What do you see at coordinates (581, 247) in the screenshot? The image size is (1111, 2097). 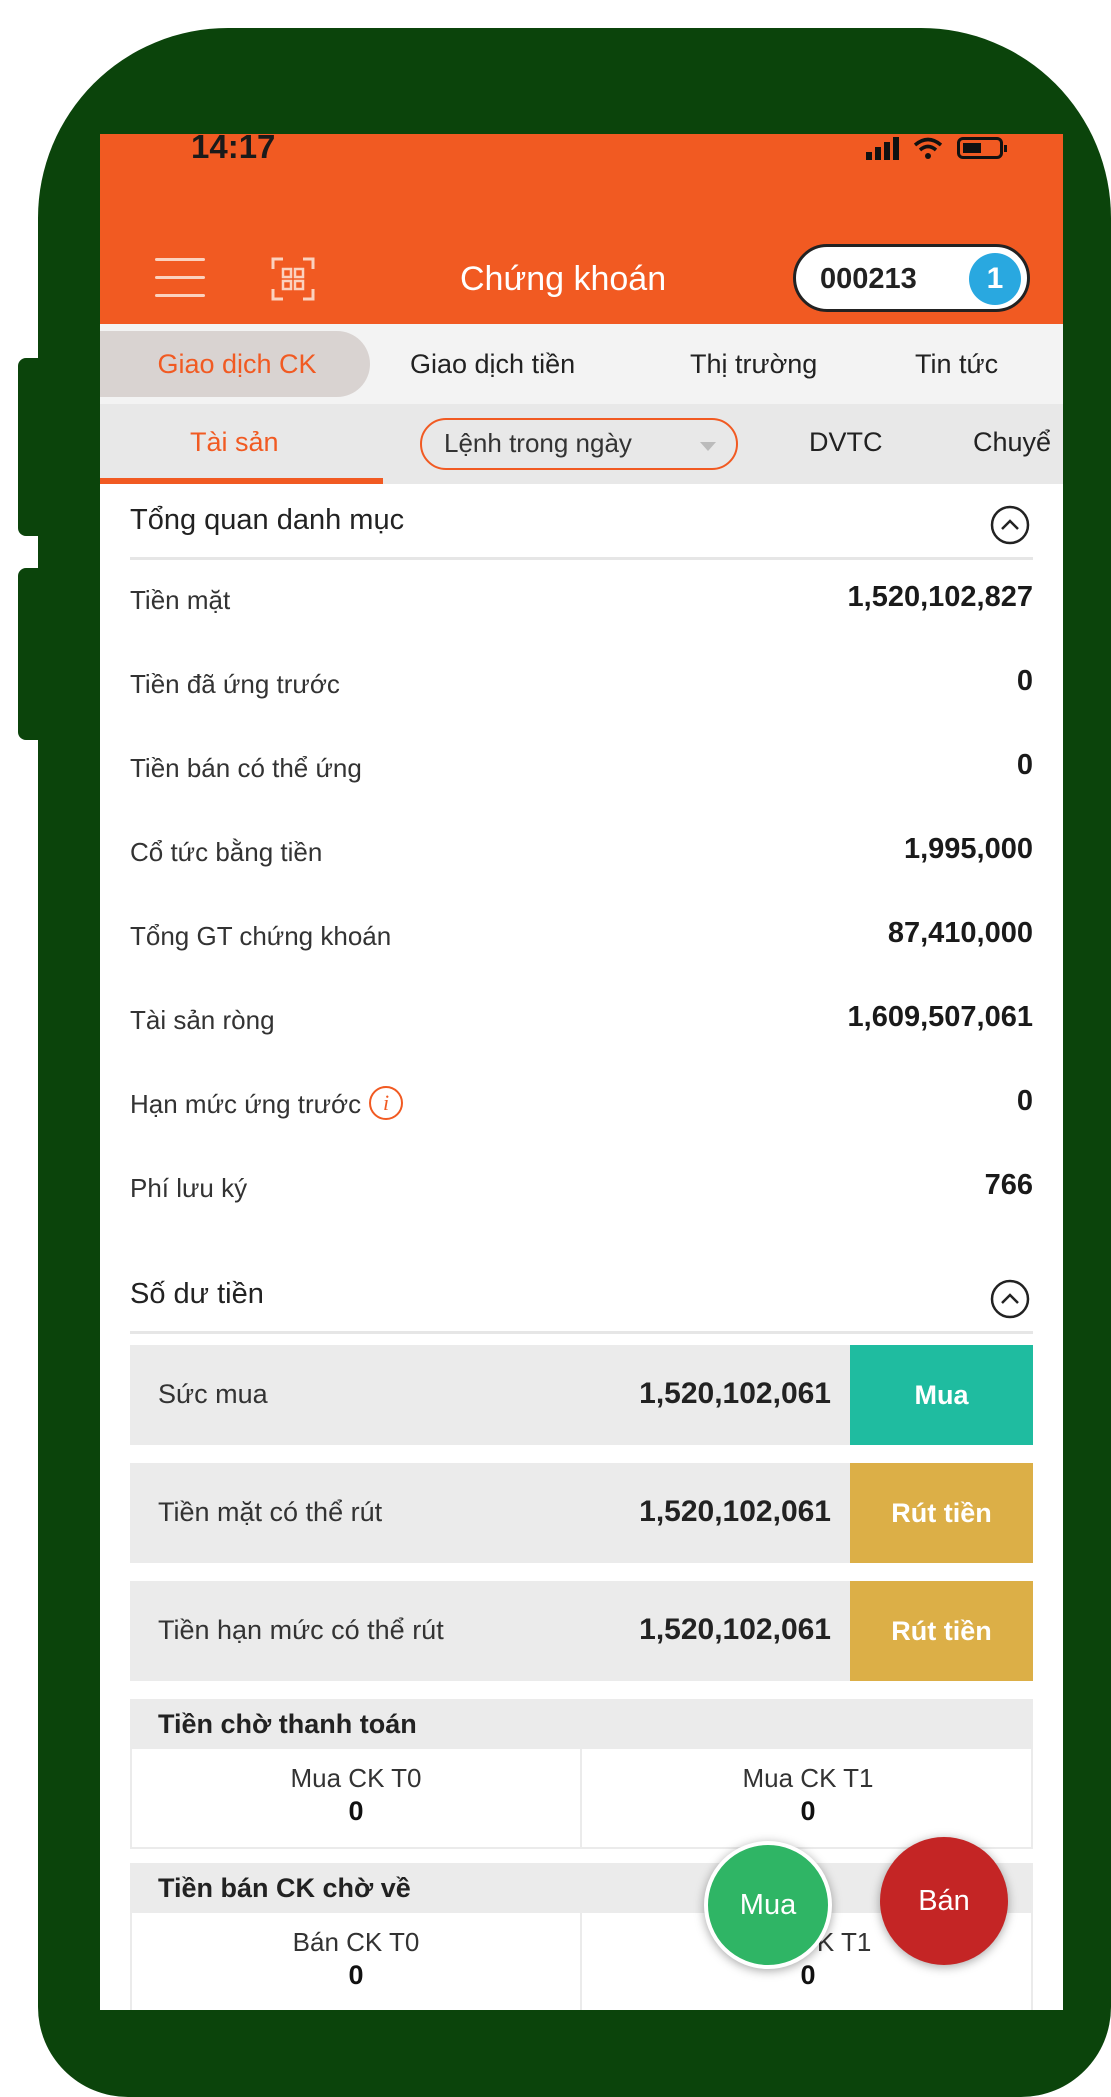 I see `app-header: Chứng khoán 000213 1` at bounding box center [581, 247].